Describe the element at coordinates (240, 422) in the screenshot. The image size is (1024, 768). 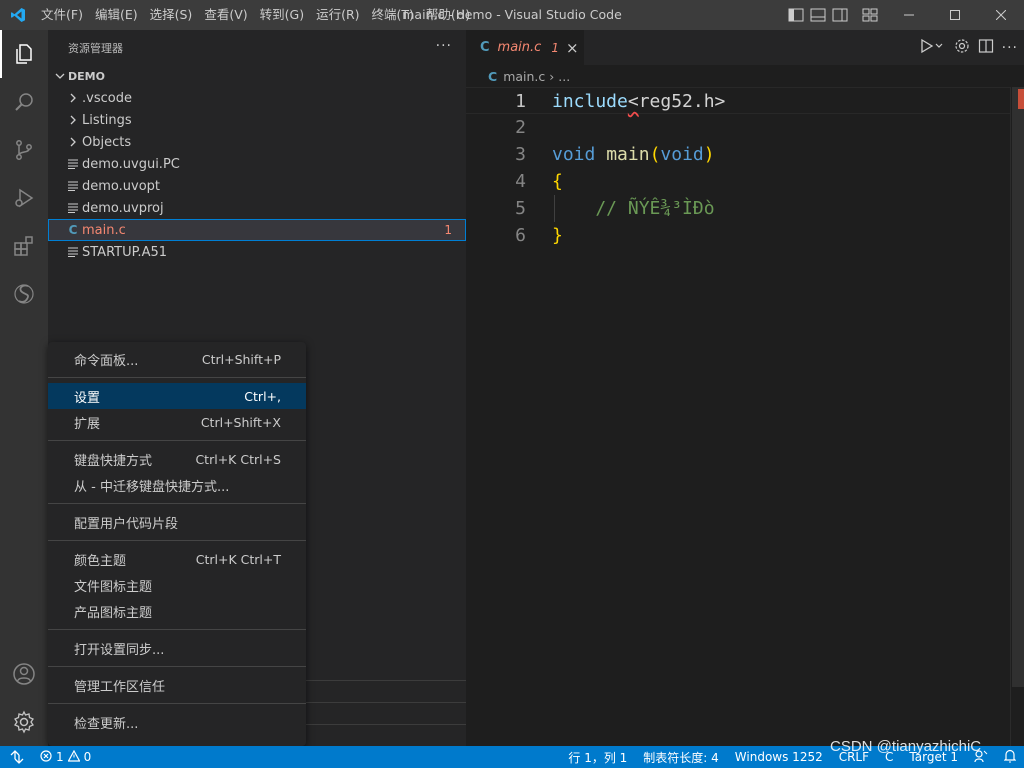
I see `menu-item-shortcut: Ctrl+Shift+X` at that location.